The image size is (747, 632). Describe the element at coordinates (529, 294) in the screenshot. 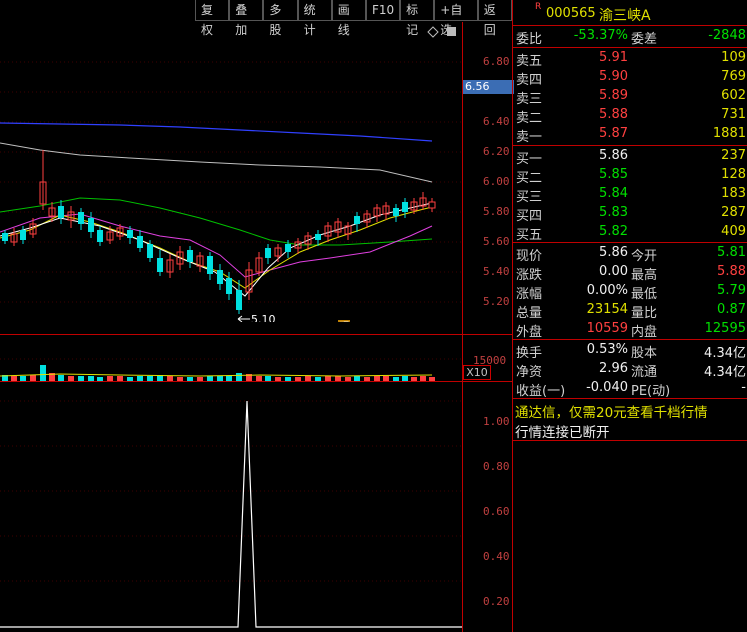

I see `quote-label: 涨幅` at that location.